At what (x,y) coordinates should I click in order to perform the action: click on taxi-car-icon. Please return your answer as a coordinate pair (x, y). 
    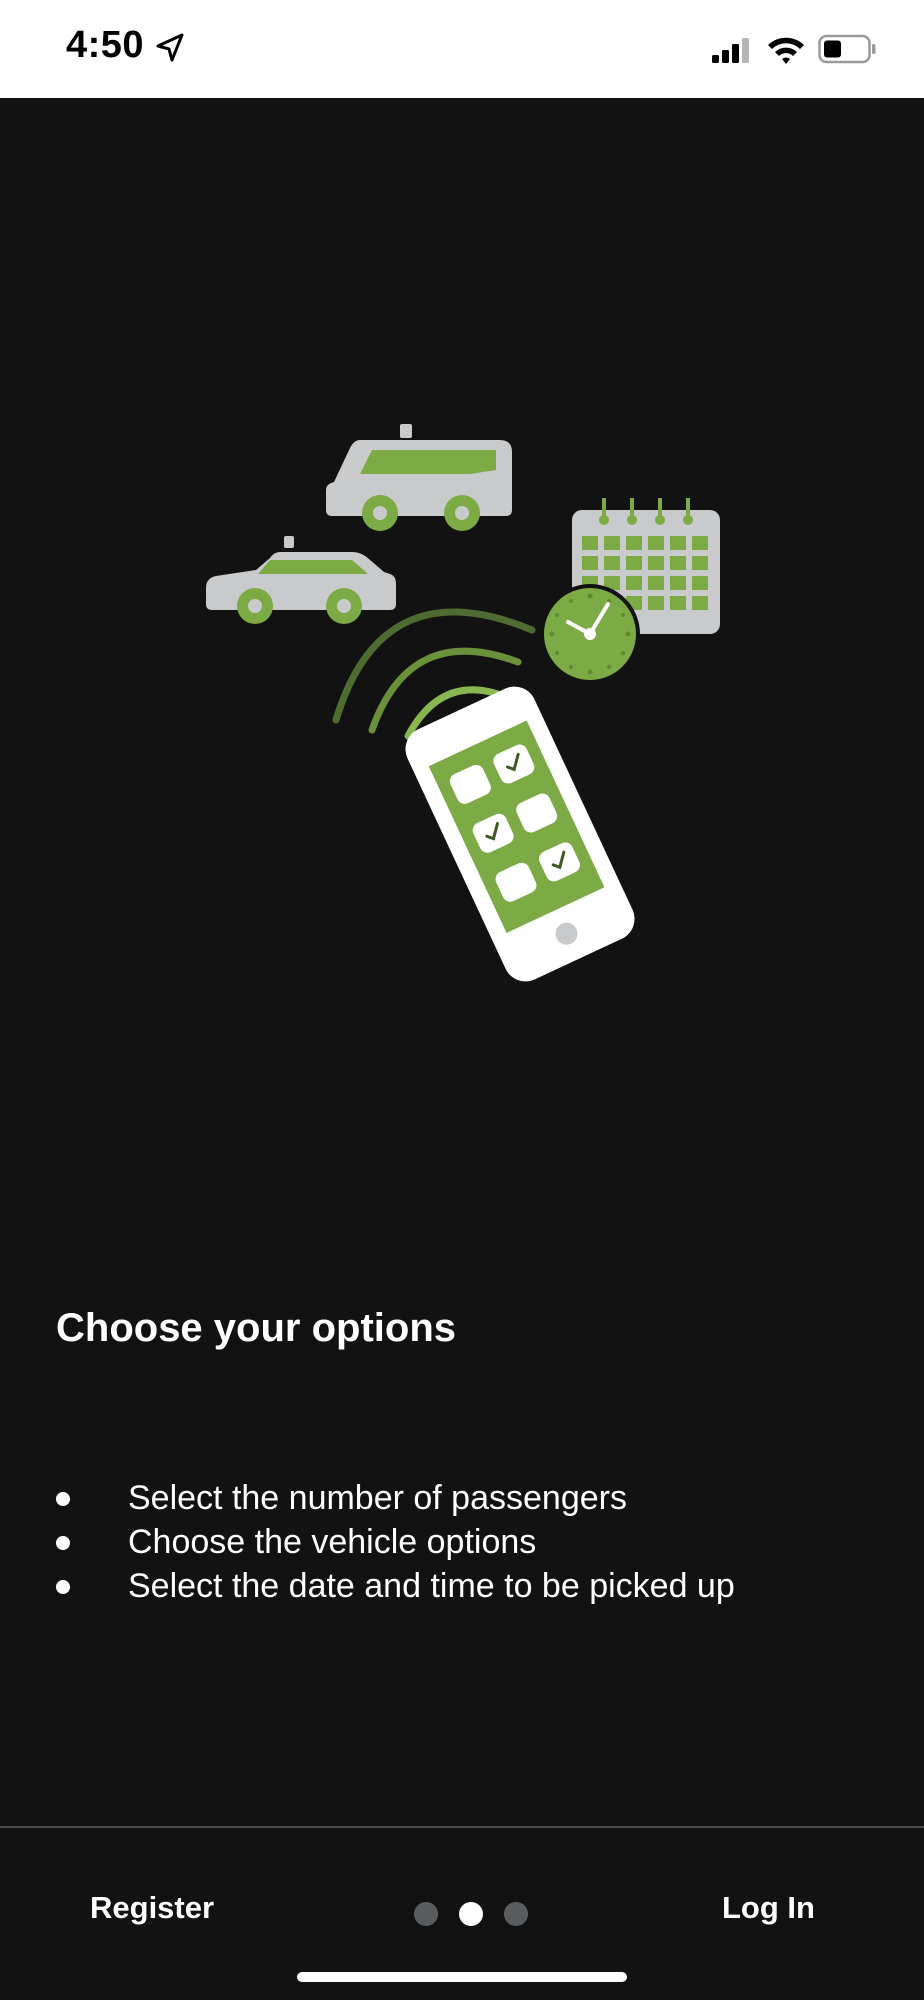
    Looking at the image, I should click on (301, 580).